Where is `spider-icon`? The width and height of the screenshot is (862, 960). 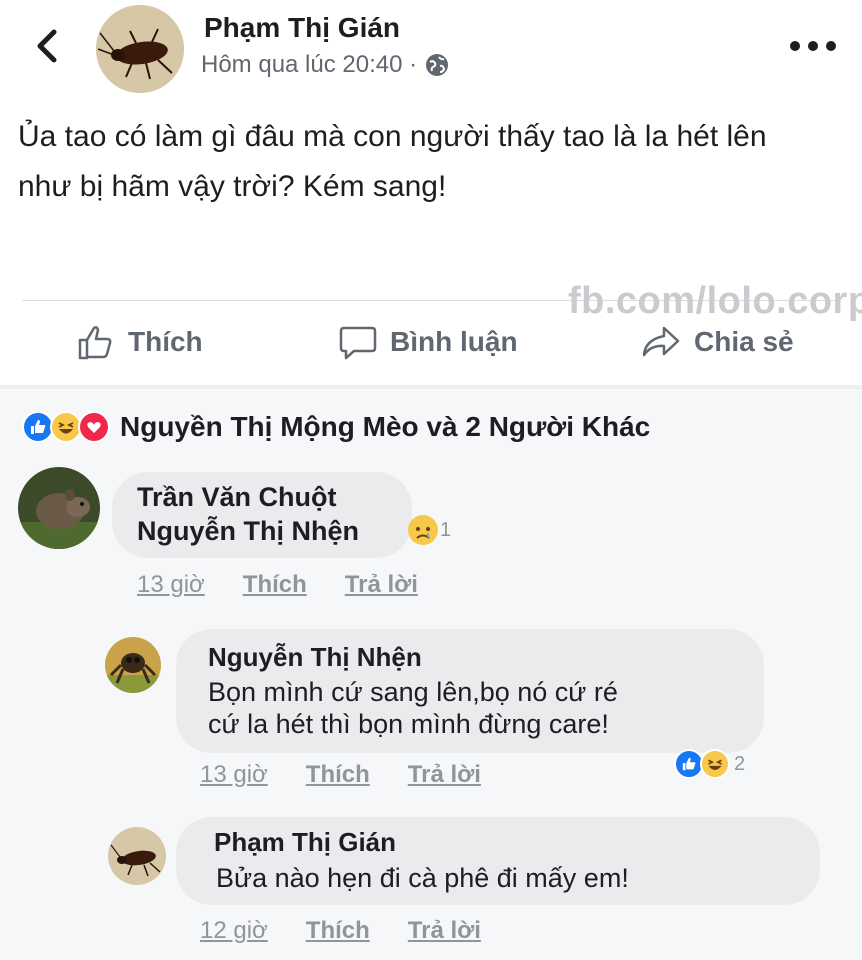 spider-icon is located at coordinates (133, 665).